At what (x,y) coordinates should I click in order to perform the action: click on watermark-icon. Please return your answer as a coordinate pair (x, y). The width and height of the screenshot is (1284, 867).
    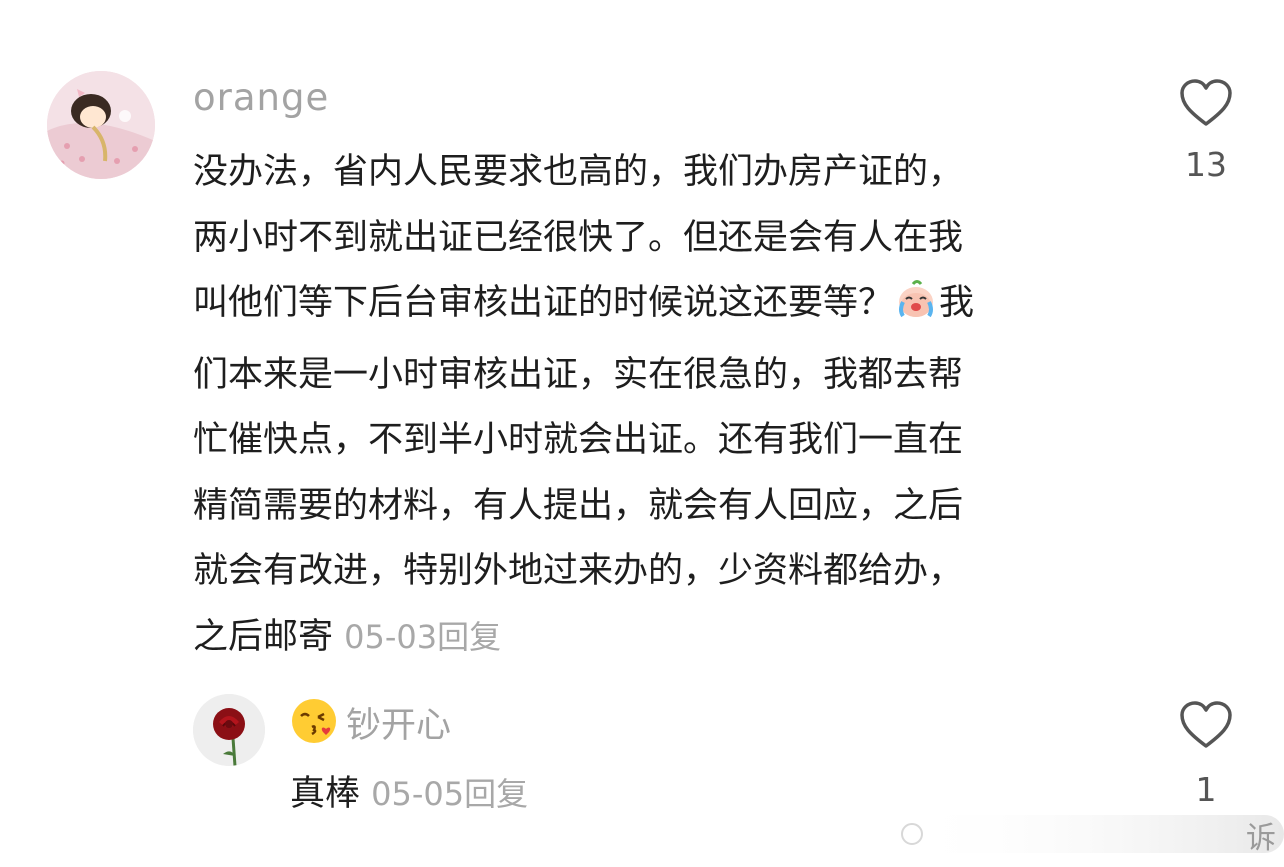
    Looking at the image, I should click on (1092, 834).